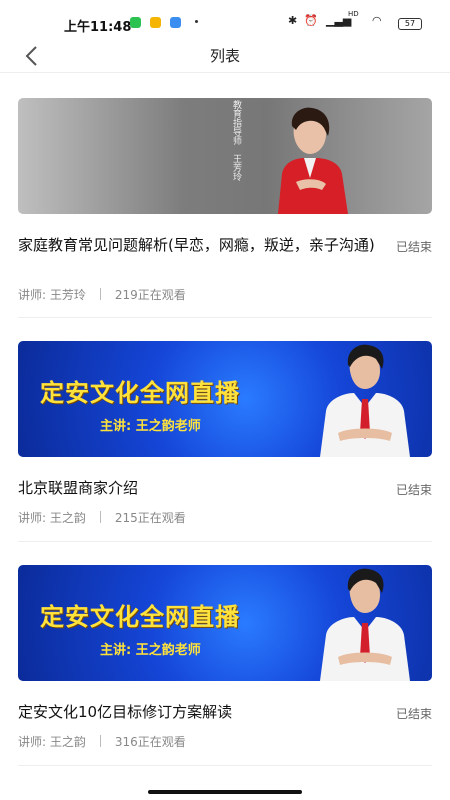 This screenshot has height=800, width=450. Describe the element at coordinates (225, 792) in the screenshot. I see `home-indicator` at that location.